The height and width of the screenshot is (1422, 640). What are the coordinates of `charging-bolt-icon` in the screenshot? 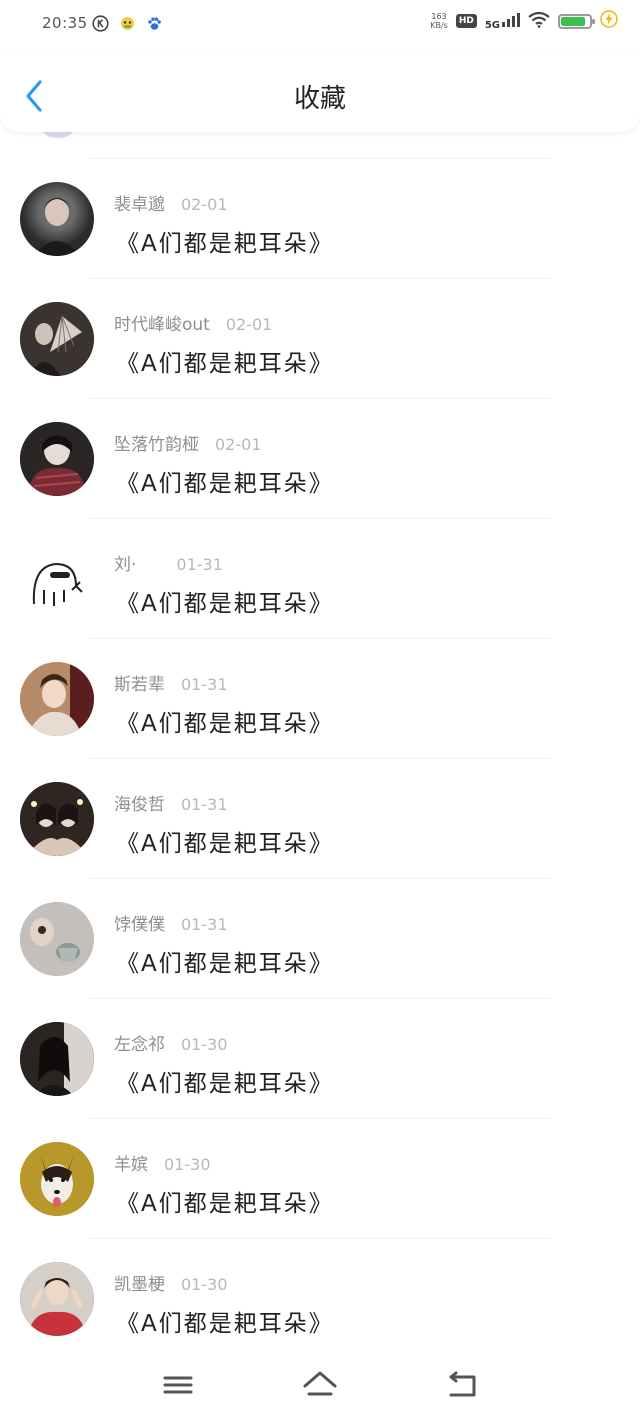 It's located at (609, 21).